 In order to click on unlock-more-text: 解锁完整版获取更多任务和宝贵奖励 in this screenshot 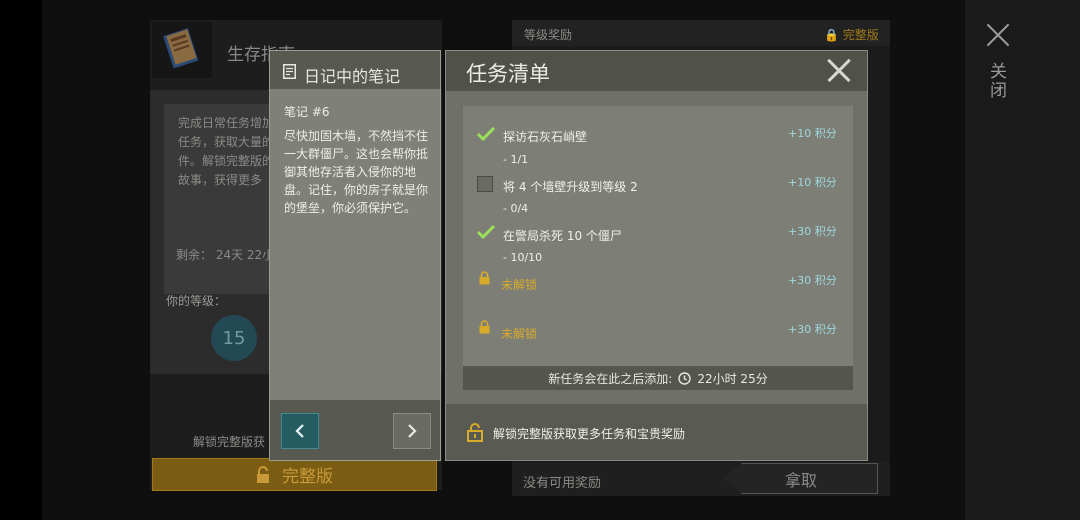, I will do `click(589, 433)`.